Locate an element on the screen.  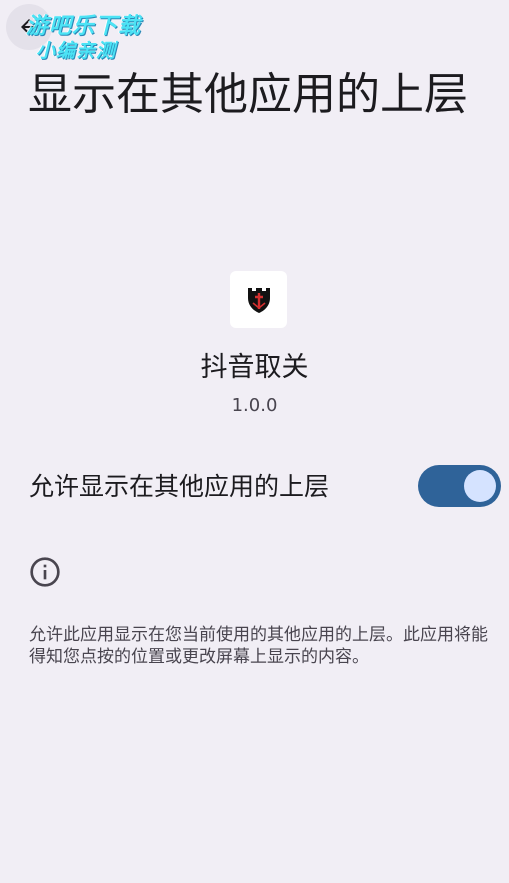
app-icon is located at coordinates (258, 299).